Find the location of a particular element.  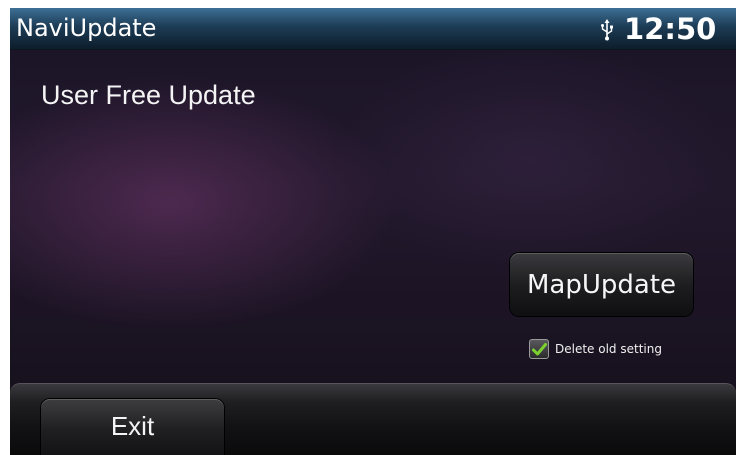

page-heading: User Free Update is located at coordinates (148, 95).